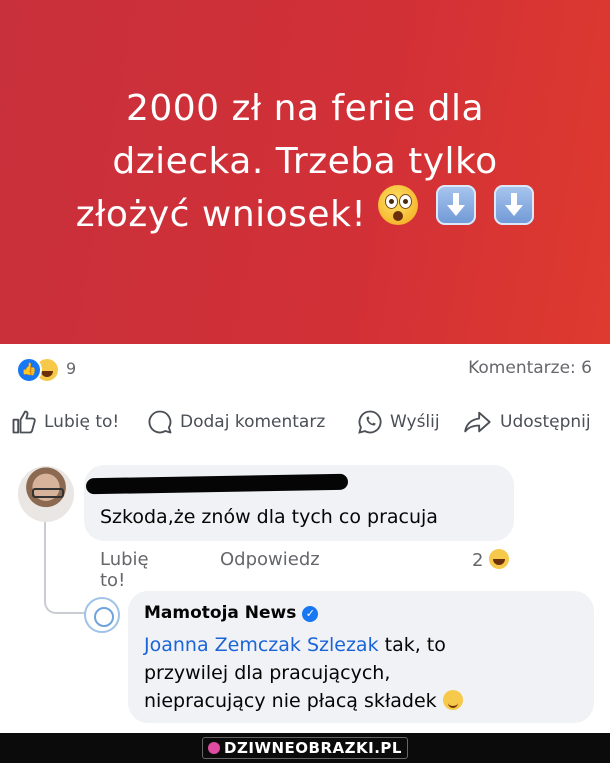  What do you see at coordinates (82, 422) in the screenshot?
I see `like-label: Lubię to!` at bounding box center [82, 422].